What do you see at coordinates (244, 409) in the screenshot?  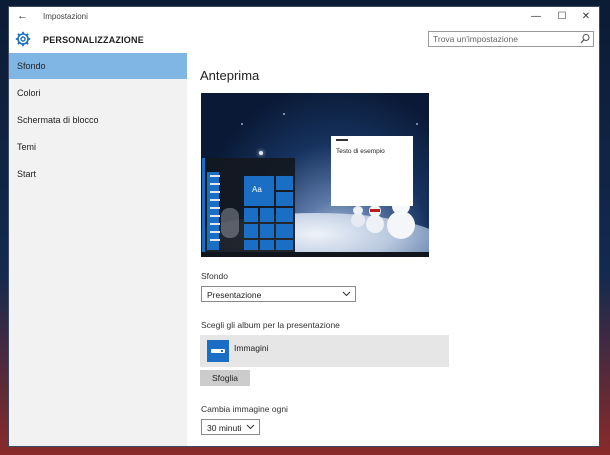 I see `interval-label: Cambia immagine ogni` at bounding box center [244, 409].